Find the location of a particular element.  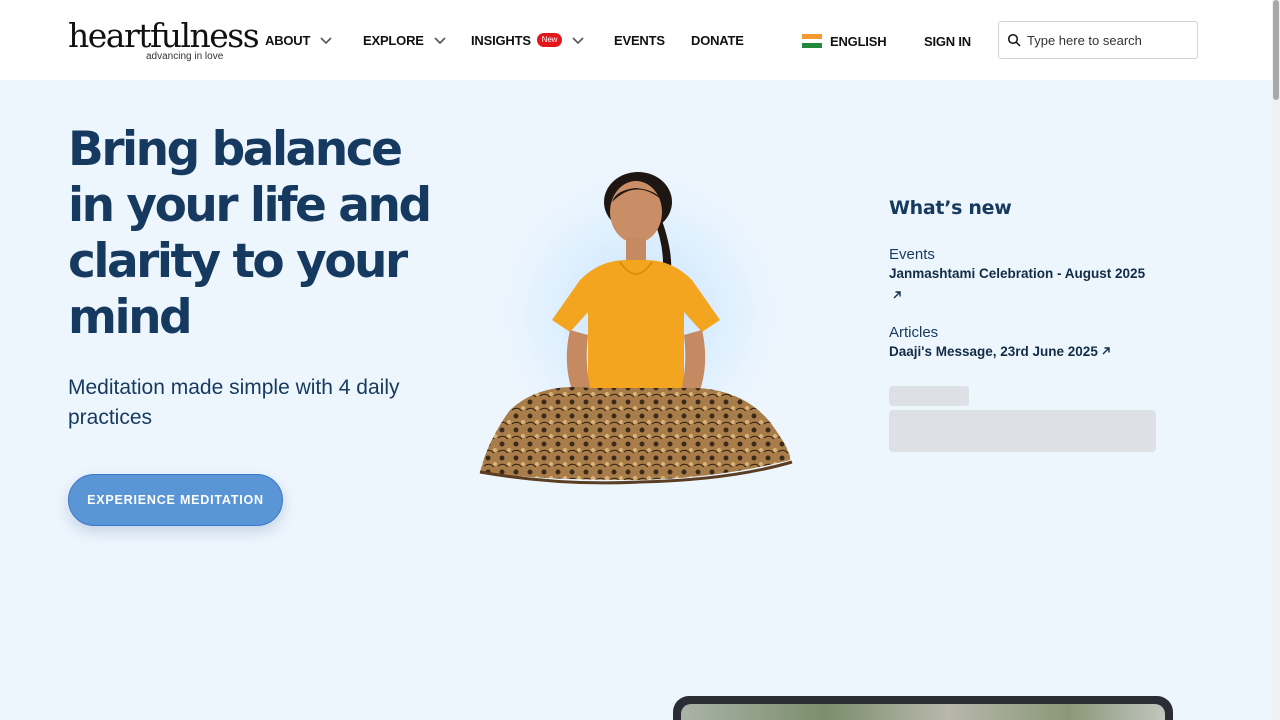

scrollbar-thumb is located at coordinates (1276, 50).